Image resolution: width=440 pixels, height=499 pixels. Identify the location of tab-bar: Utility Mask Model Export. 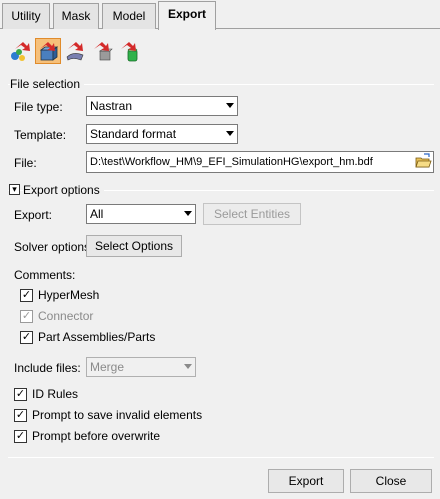
(220, 15).